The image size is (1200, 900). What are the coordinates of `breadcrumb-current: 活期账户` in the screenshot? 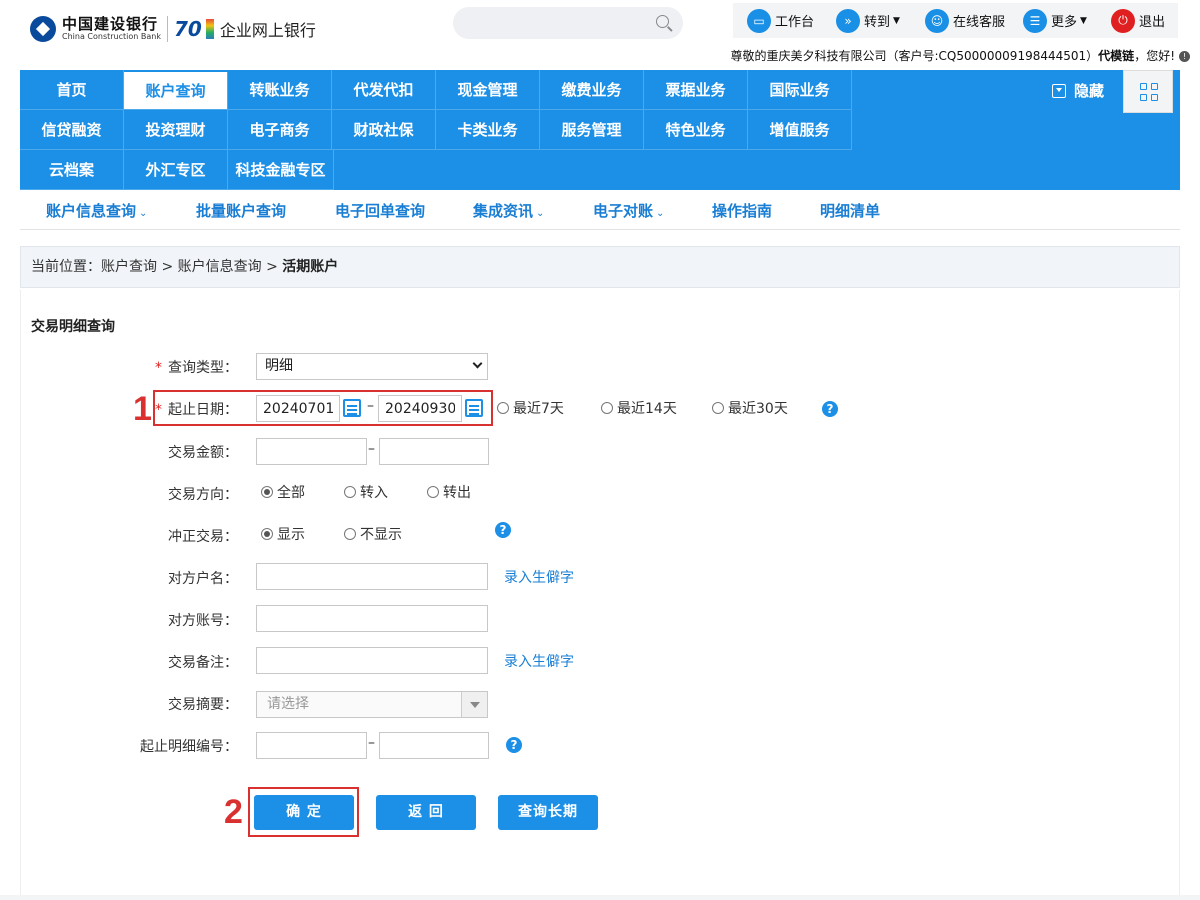 It's located at (310, 267).